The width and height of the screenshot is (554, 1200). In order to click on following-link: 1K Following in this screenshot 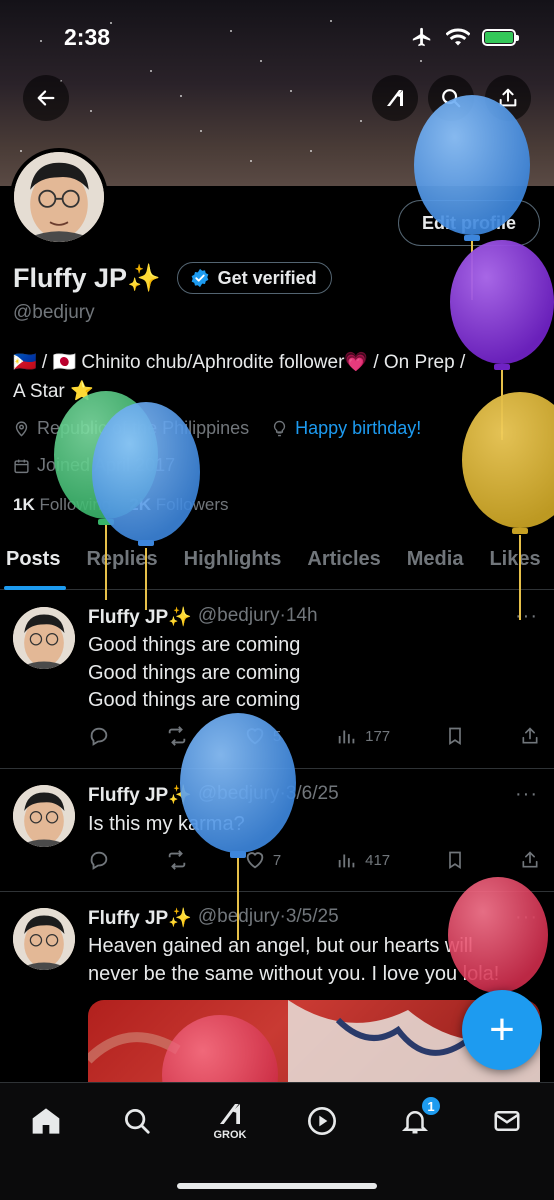, I will do `click(62, 505)`.